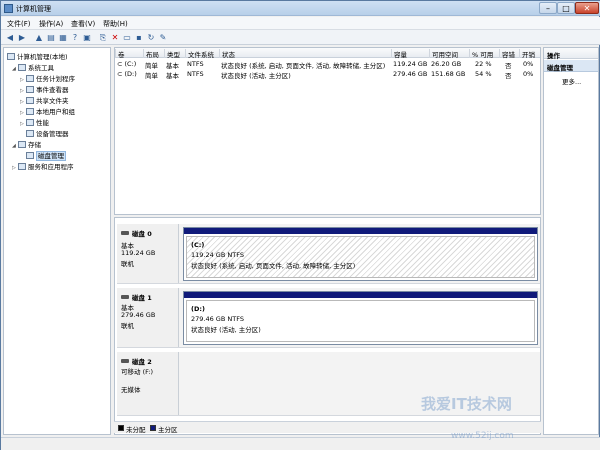  I want to click on disk-name: 磁盘 2, so click(136, 361).